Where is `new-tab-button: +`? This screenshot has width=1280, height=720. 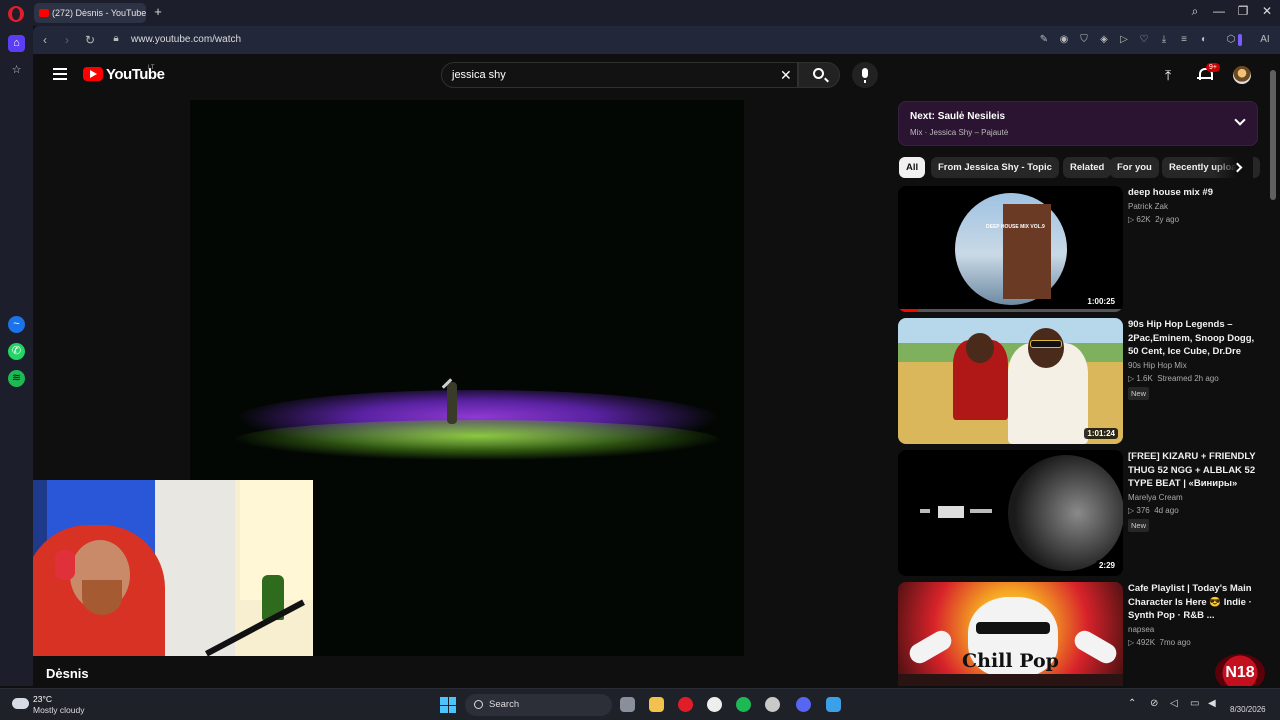
new-tab-button: + is located at coordinates (158, 11).